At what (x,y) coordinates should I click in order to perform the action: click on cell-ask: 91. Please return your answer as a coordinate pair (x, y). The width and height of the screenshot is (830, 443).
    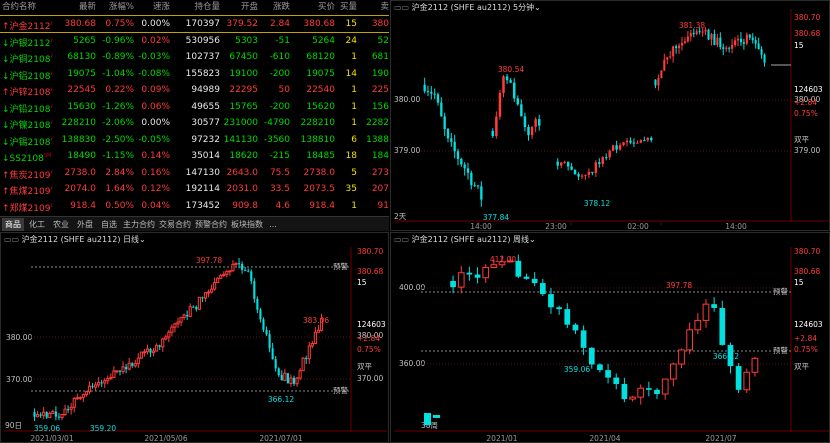
    Looking at the image, I should click on (383, 205).